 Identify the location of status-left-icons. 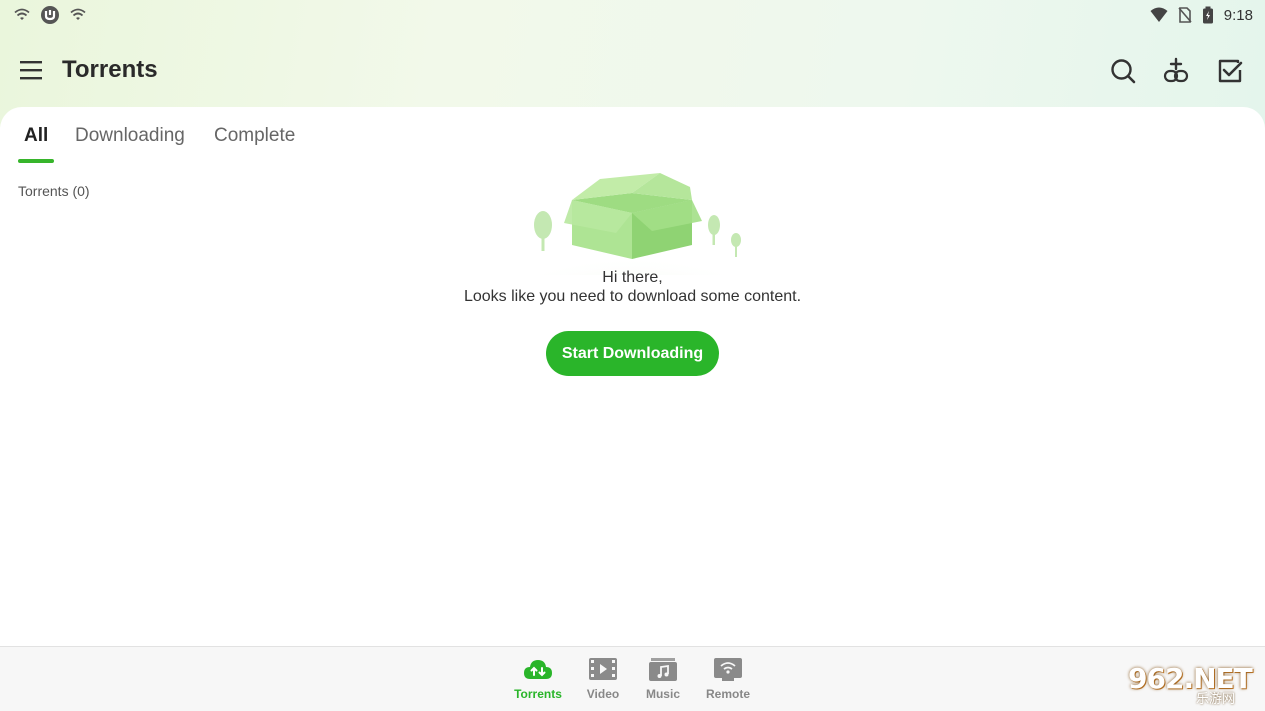
(50, 15).